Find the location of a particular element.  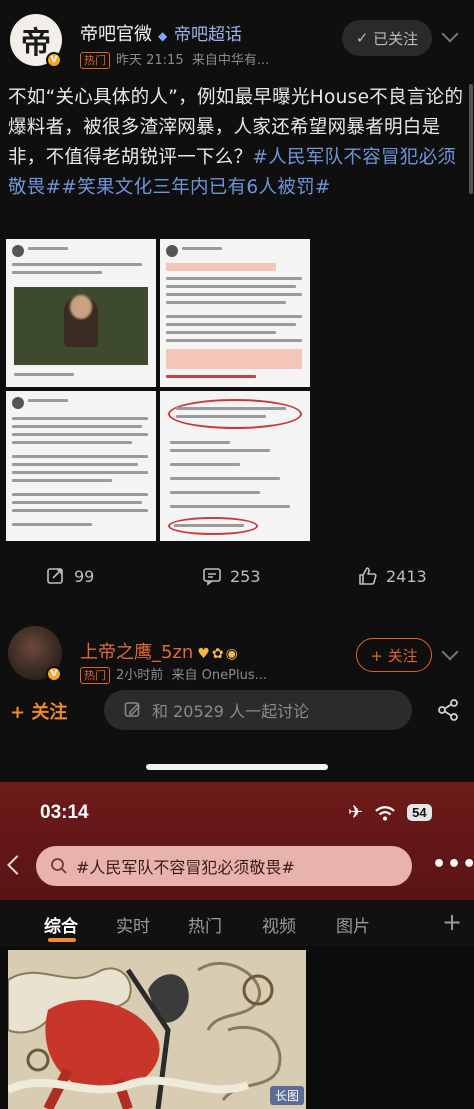

post-action-bar: 99 253 2413 is located at coordinates (237, 578).